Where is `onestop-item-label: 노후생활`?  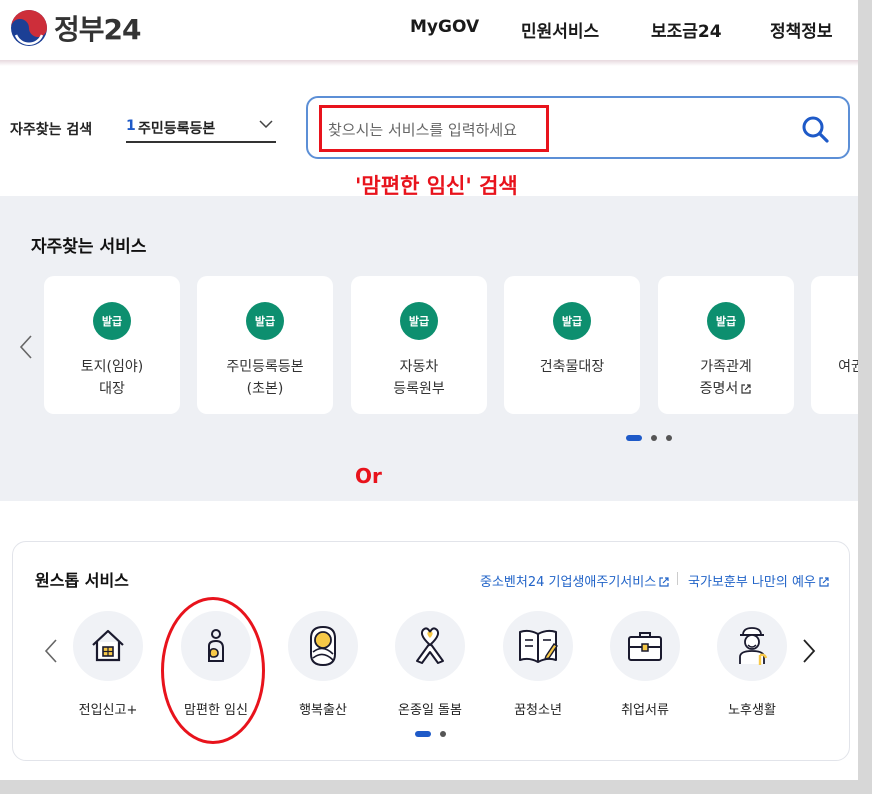 onestop-item-label: 노후생활 is located at coordinates (752, 710).